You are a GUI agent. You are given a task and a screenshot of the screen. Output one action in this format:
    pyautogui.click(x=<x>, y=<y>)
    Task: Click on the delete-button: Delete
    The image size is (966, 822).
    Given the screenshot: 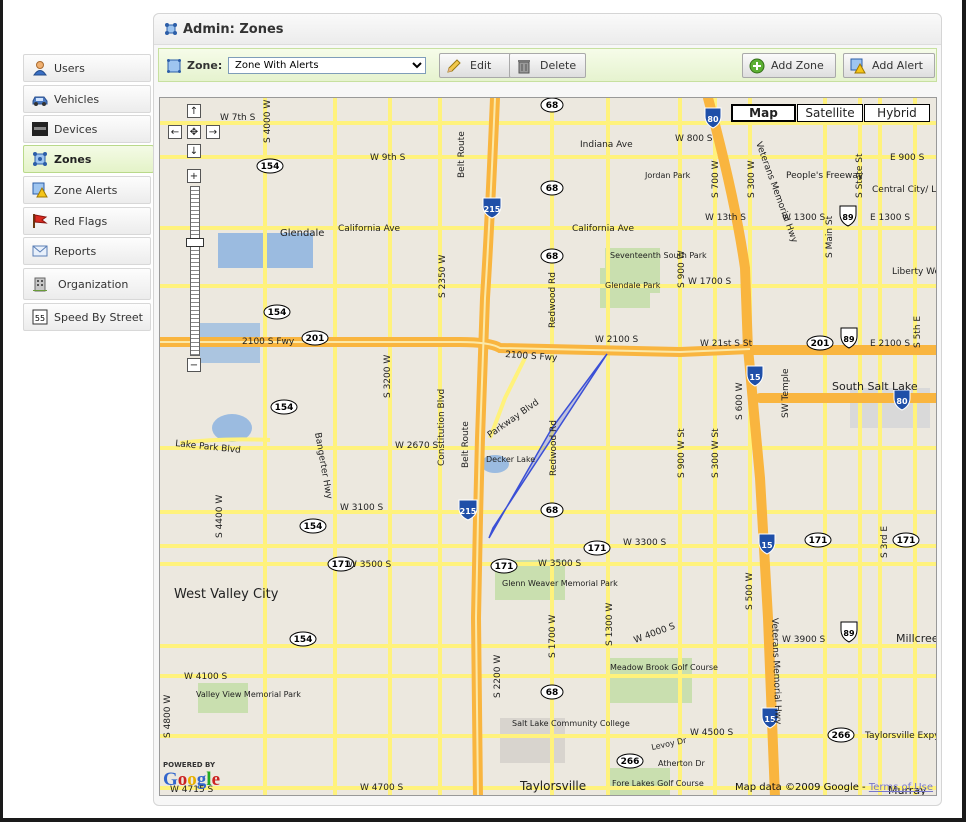 What is the action you would take?
    pyautogui.click(x=547, y=65)
    